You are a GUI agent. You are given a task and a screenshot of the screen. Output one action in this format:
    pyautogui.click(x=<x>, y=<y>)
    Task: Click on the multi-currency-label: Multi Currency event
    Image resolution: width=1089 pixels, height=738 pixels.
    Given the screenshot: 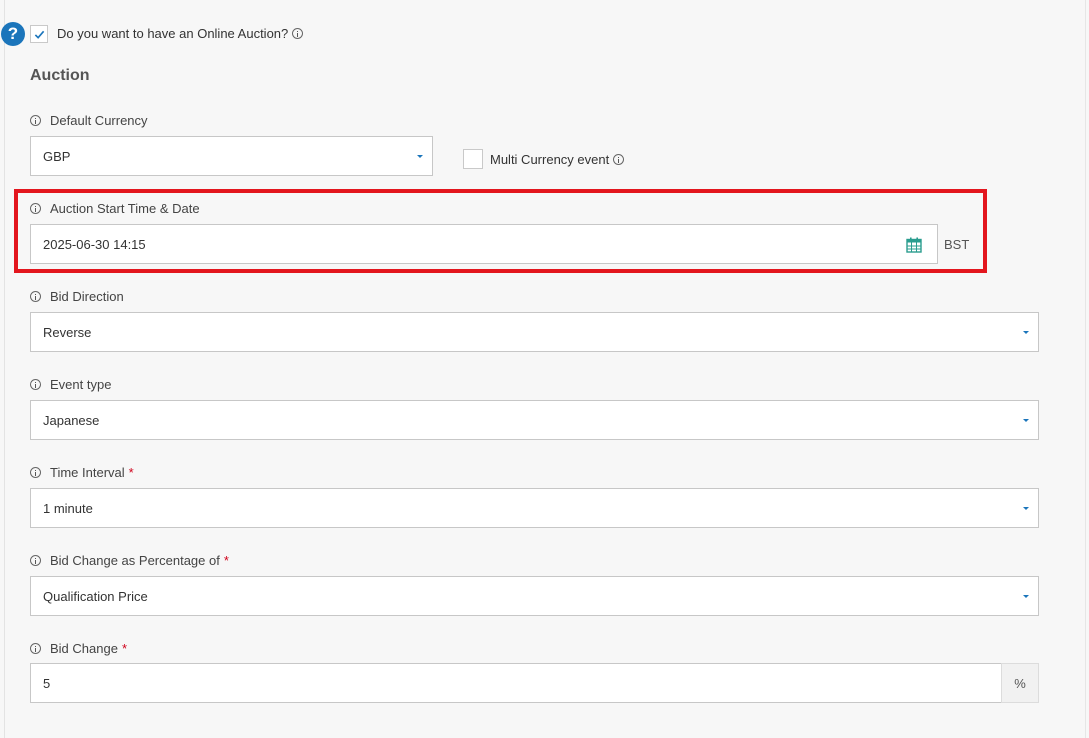 What is the action you would take?
    pyautogui.click(x=557, y=159)
    